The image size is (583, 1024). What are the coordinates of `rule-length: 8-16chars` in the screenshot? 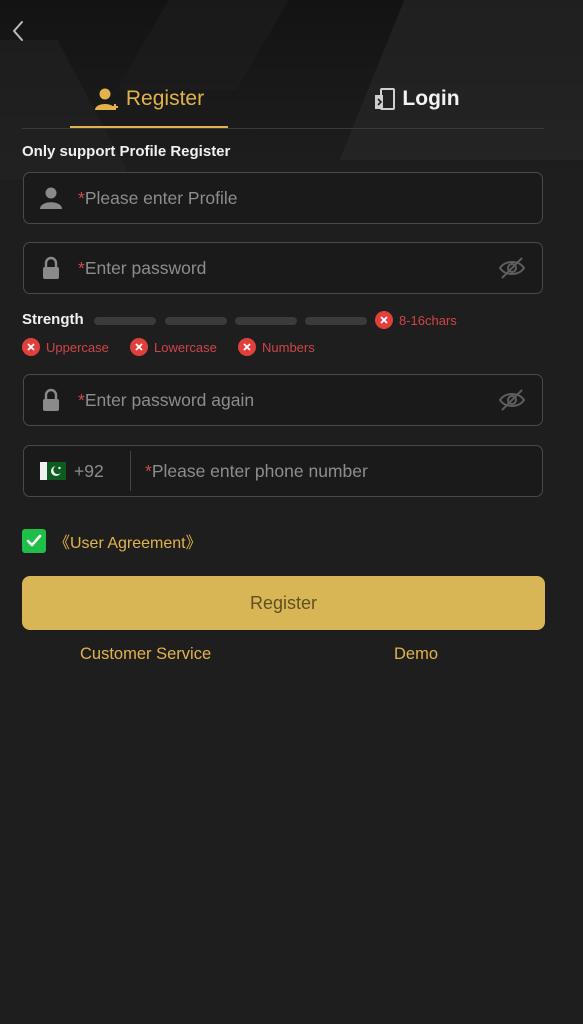 It's located at (416, 320).